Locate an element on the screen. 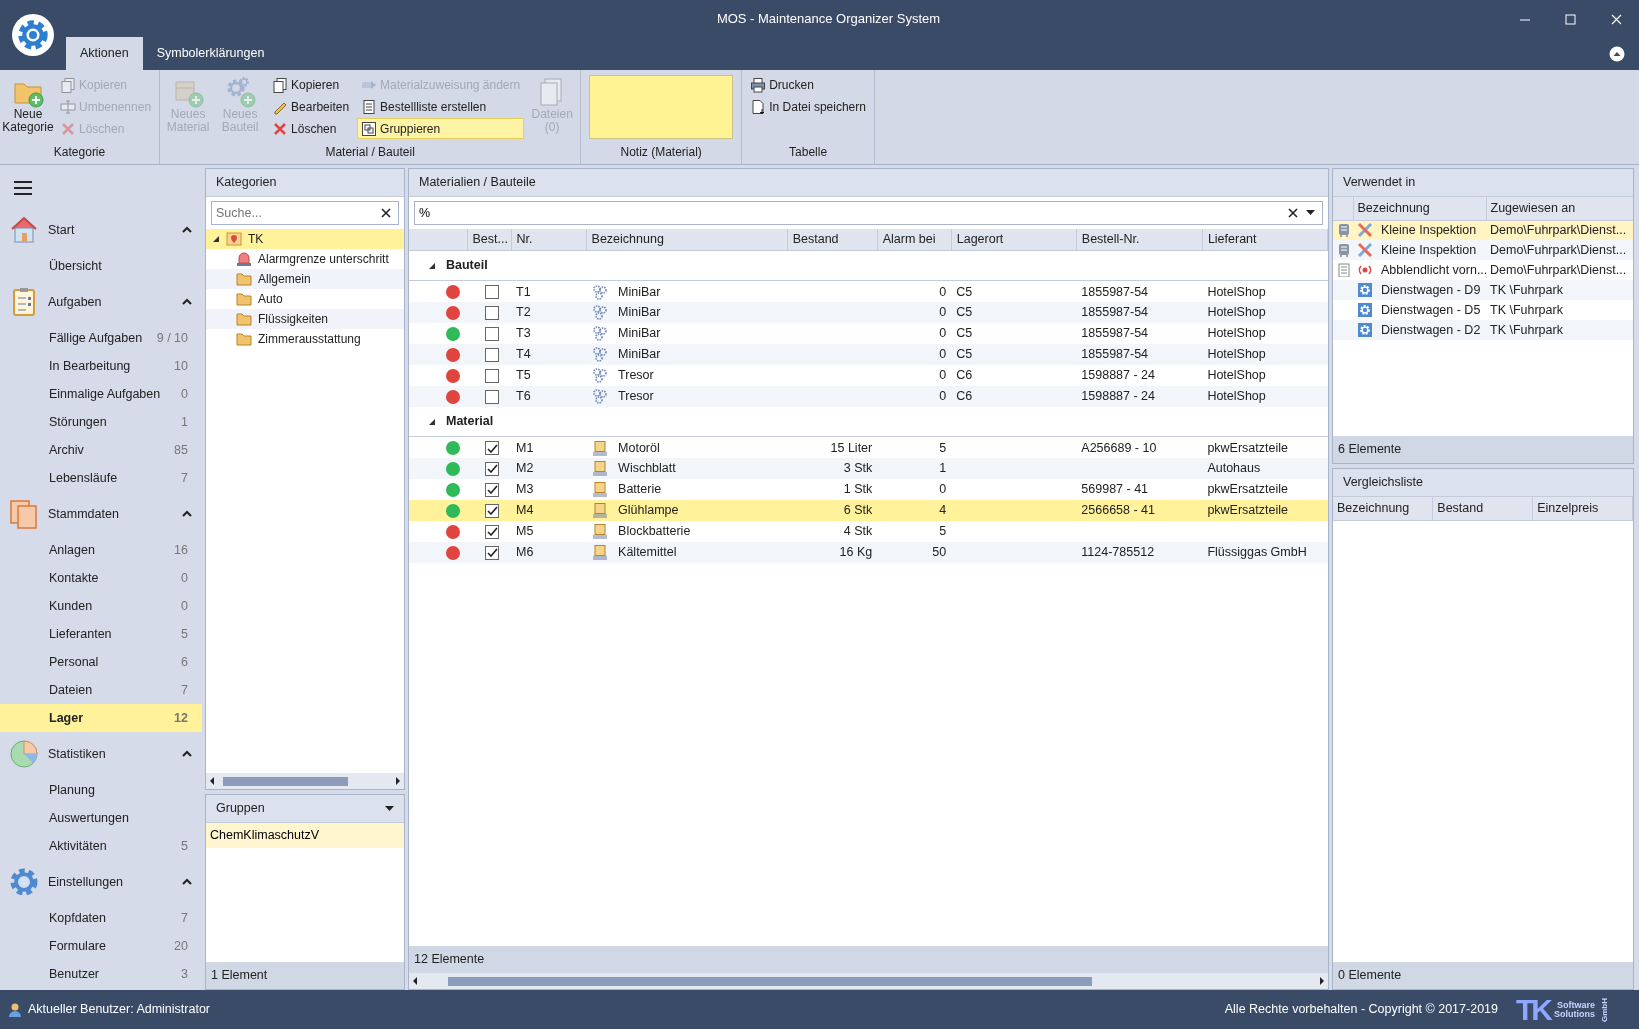 The width and height of the screenshot is (1639, 1029). table-cell: C5 is located at coordinates (964, 332).